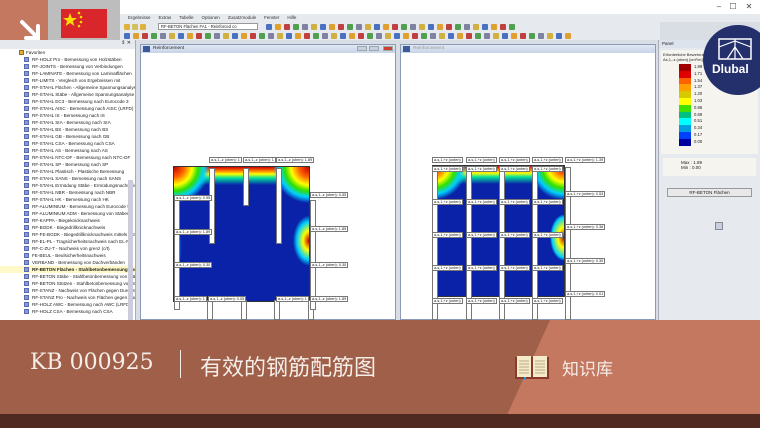  What do you see at coordinates (67, 44) in the screenshot?
I see `navigator-pin-close: ⇕ ✕` at bounding box center [67, 44].